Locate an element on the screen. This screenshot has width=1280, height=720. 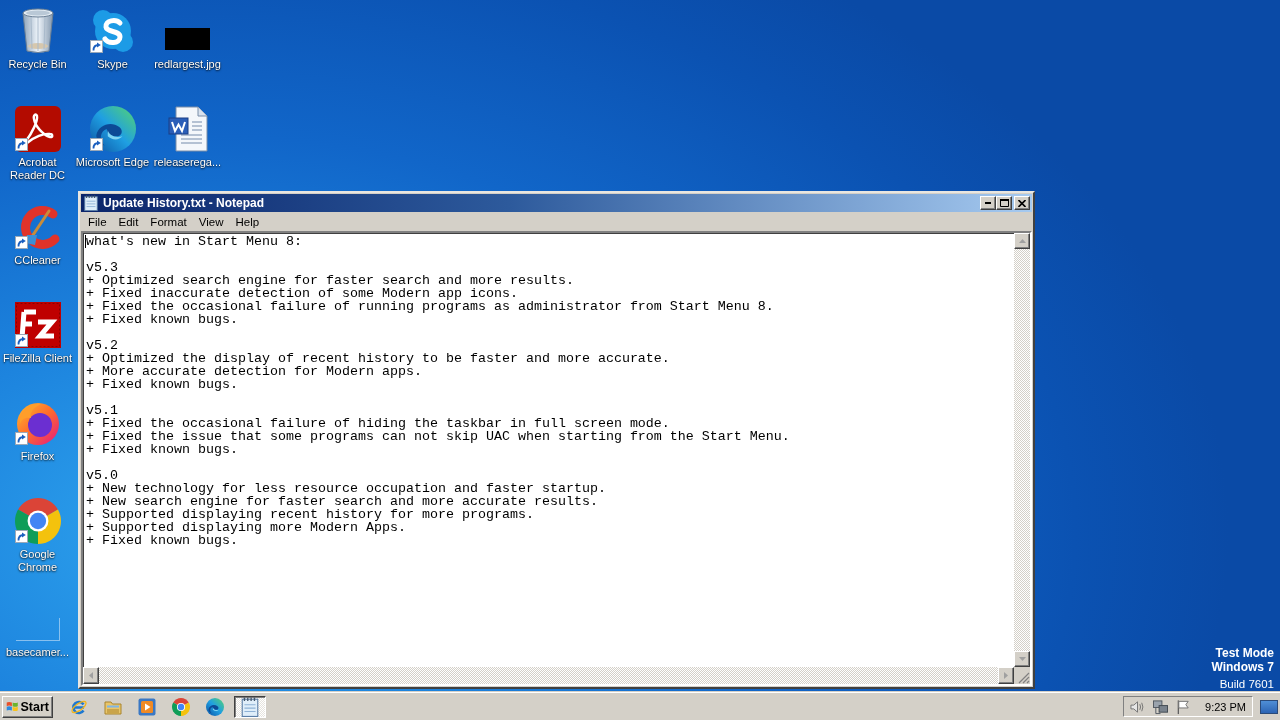
media-player-icon is located at coordinates (147, 706).